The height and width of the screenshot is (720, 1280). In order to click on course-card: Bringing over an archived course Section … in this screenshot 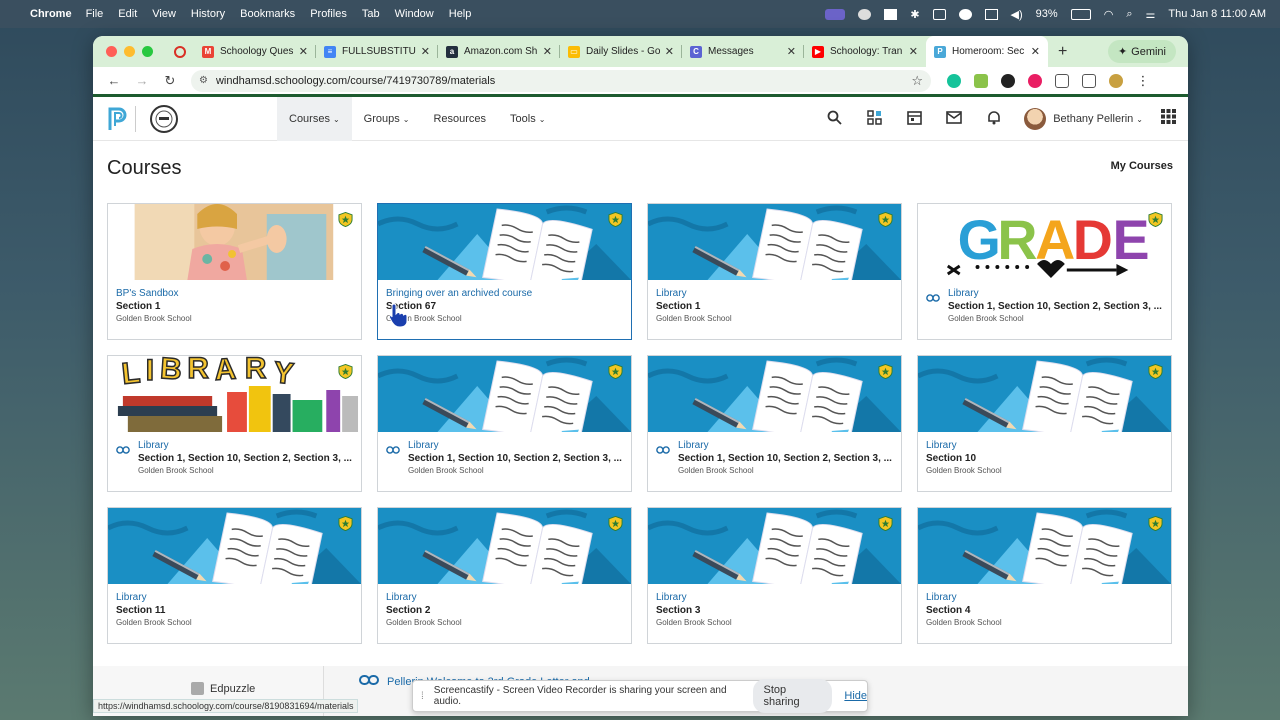, I will do `click(504, 271)`.